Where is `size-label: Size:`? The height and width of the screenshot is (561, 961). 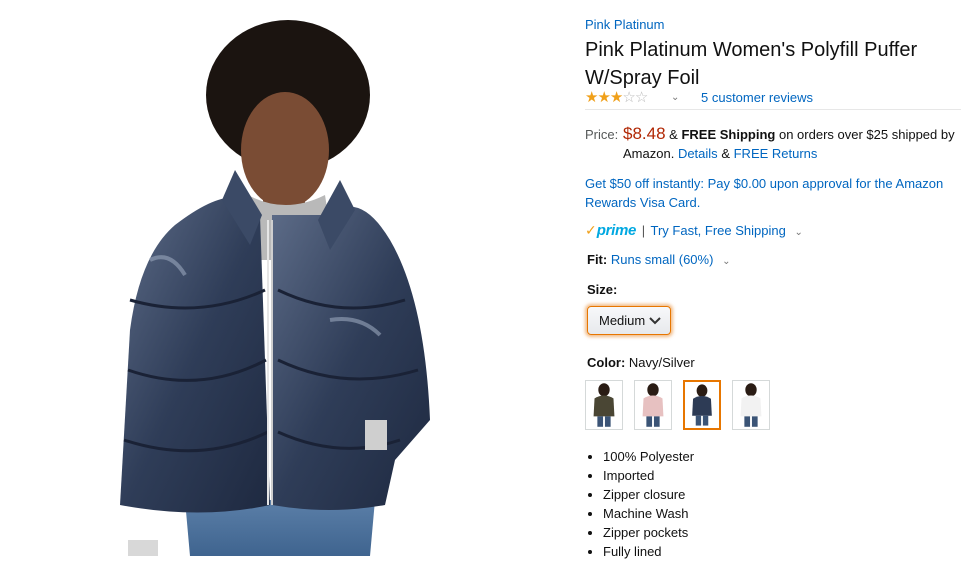
size-label: Size: is located at coordinates (602, 289).